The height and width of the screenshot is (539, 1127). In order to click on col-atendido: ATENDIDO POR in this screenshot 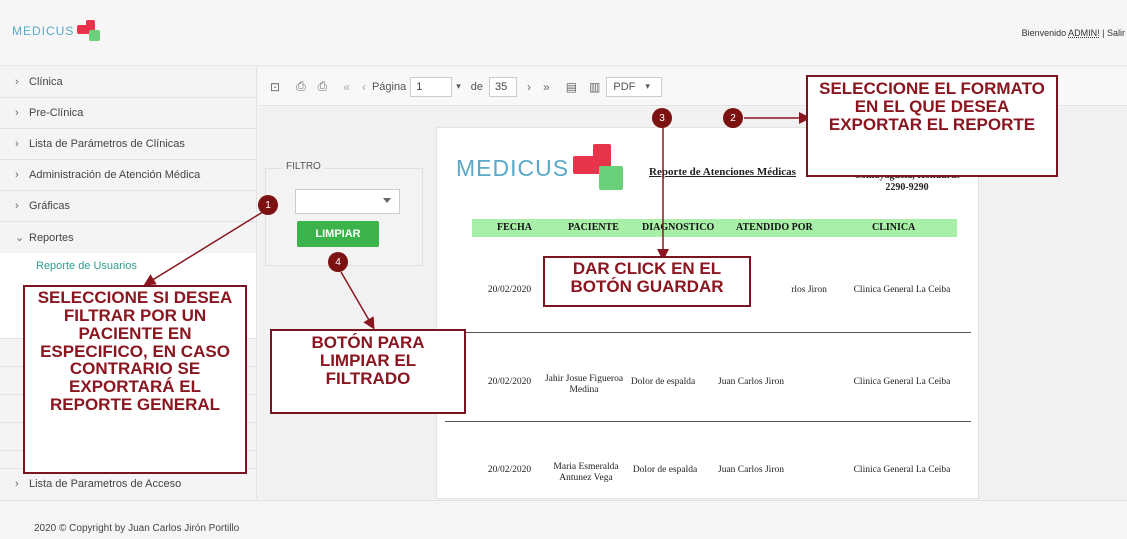, I will do `click(774, 227)`.